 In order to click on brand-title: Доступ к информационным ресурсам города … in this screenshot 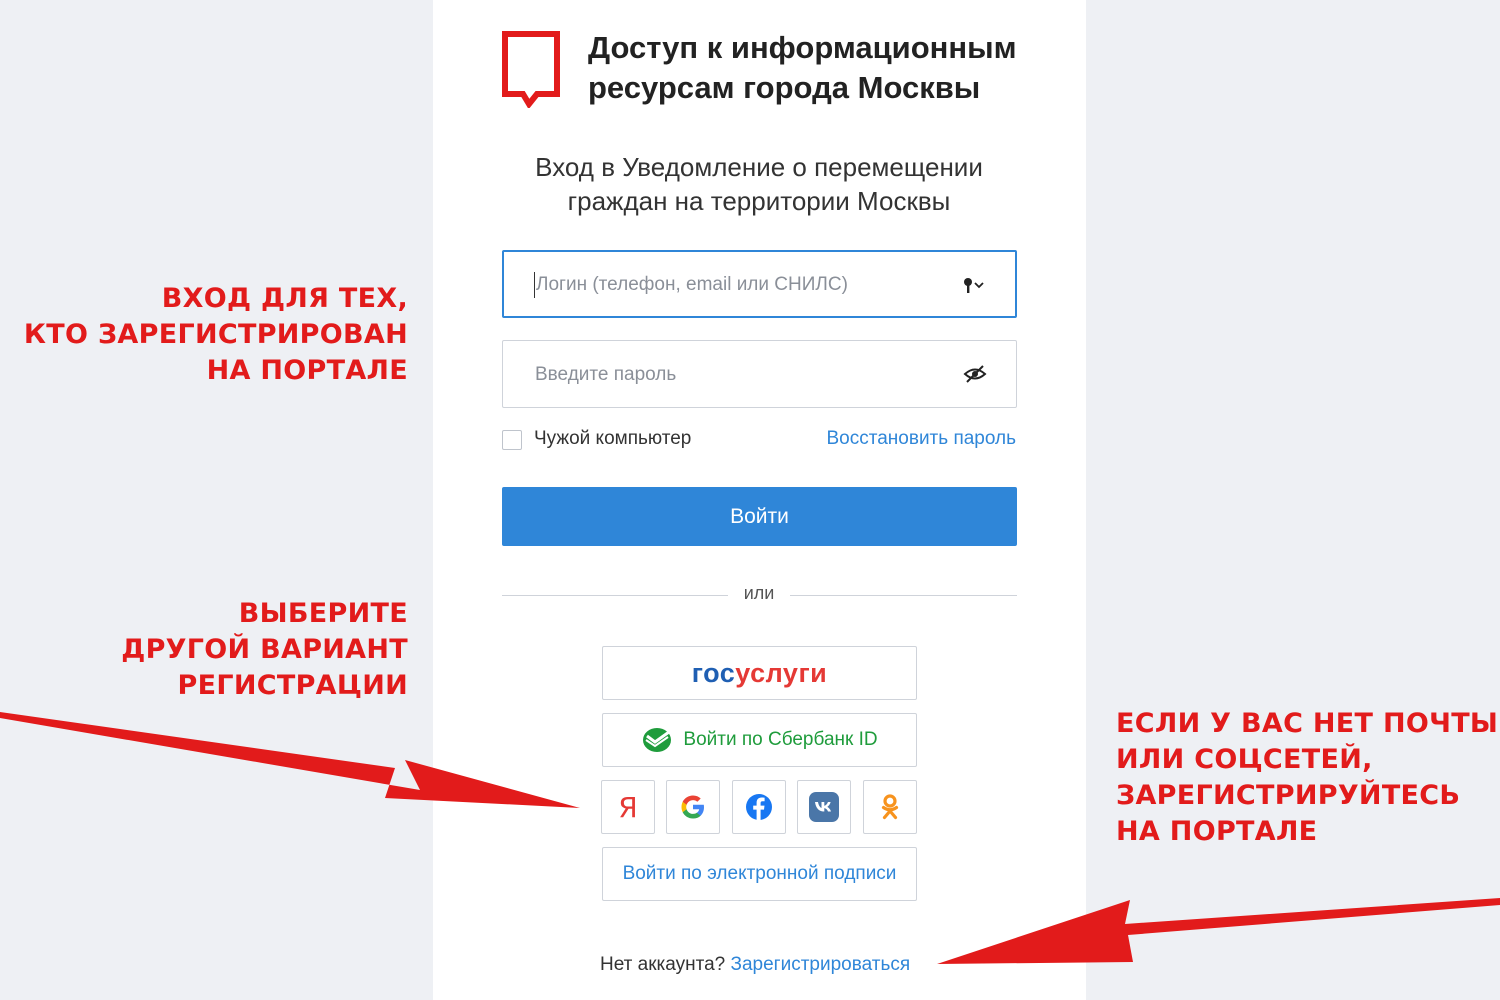, I will do `click(818, 68)`.